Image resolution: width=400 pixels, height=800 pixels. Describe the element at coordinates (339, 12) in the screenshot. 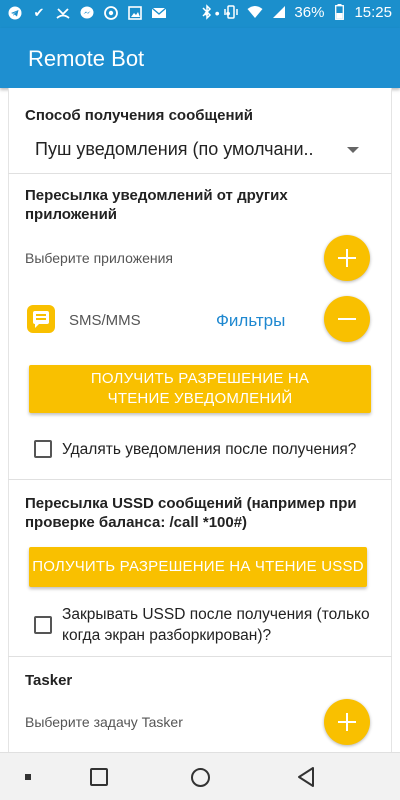

I see `battery-icon` at that location.